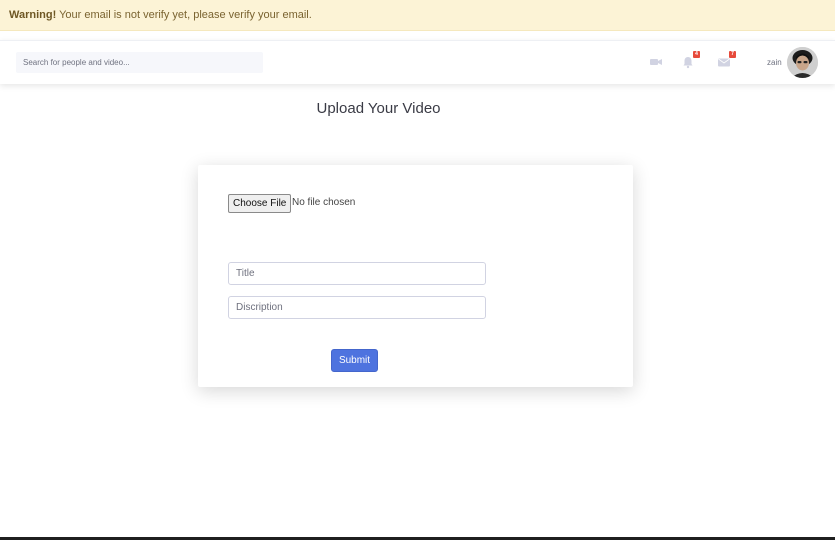 Image resolution: width=835 pixels, height=540 pixels. I want to click on choose-file-button: Choose File, so click(260, 203).